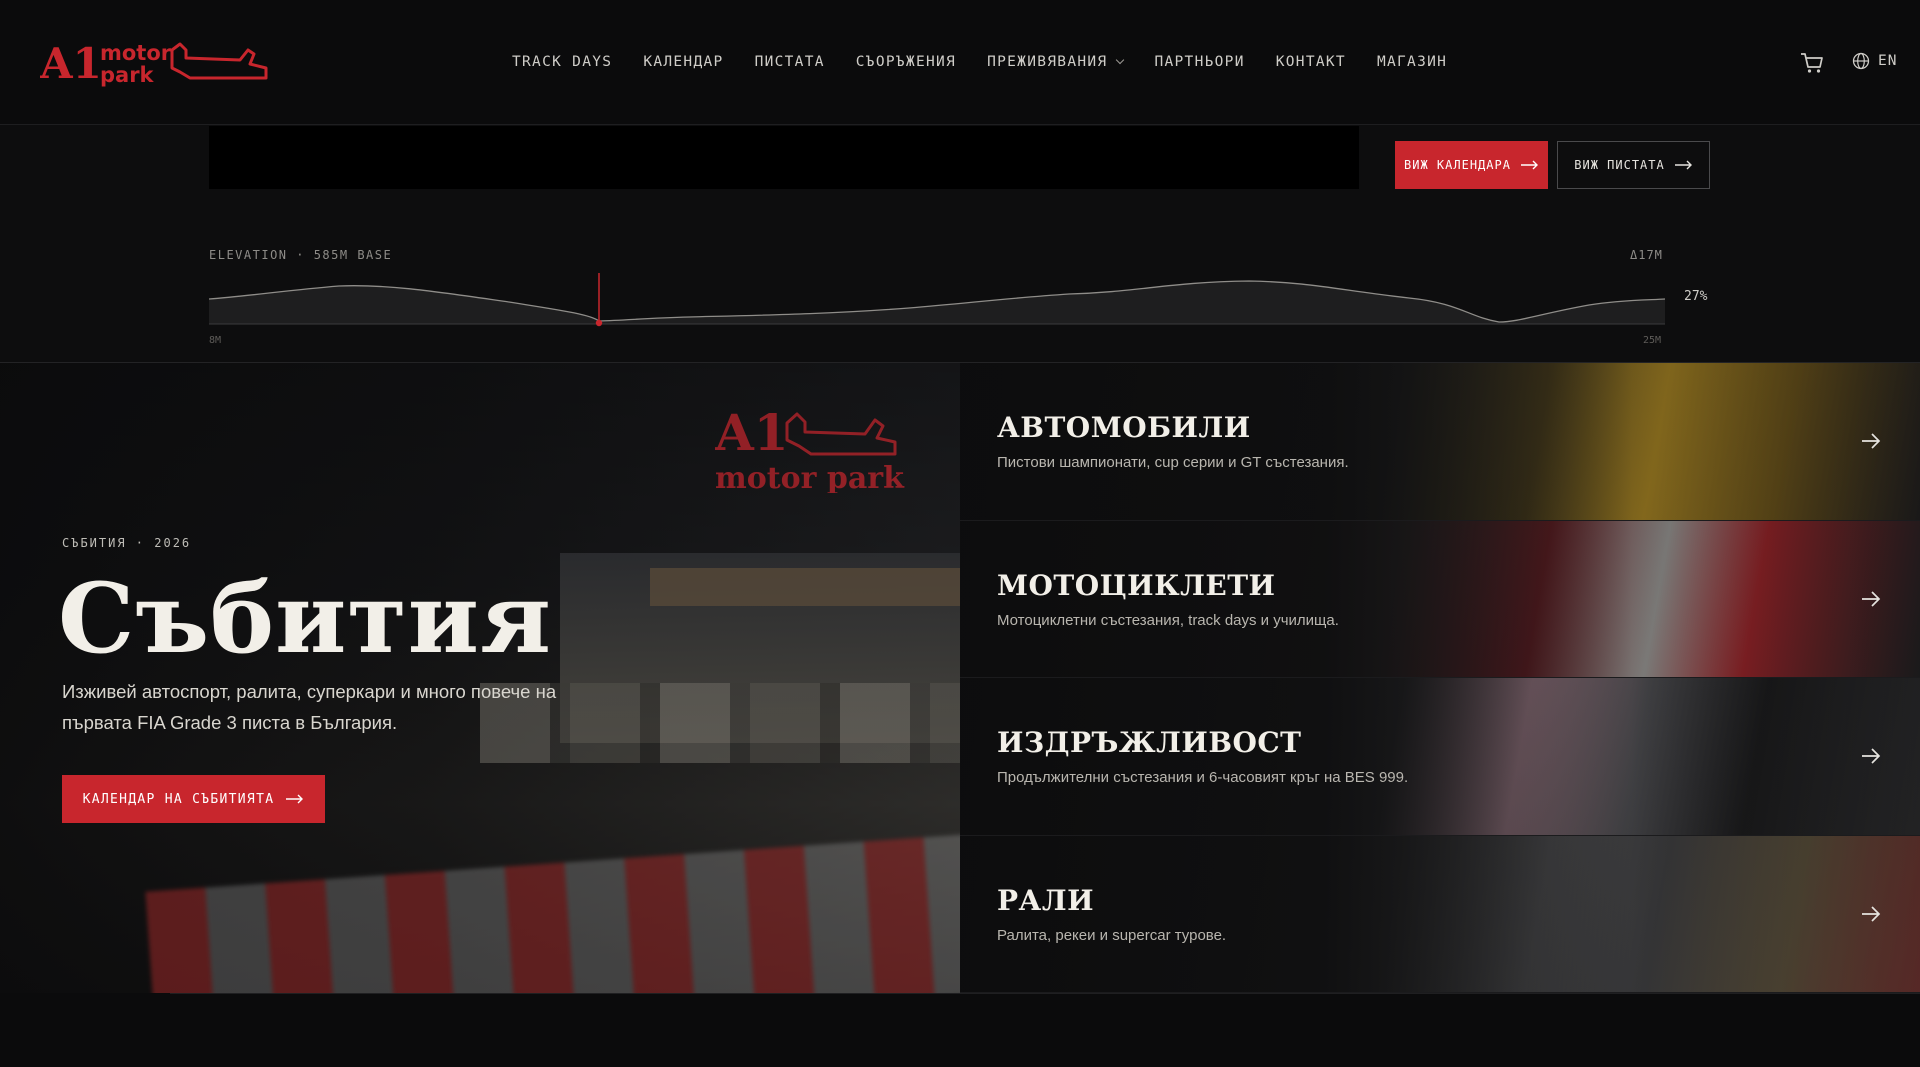  What do you see at coordinates (1812, 63) in the screenshot?
I see `cart-icon` at bounding box center [1812, 63].